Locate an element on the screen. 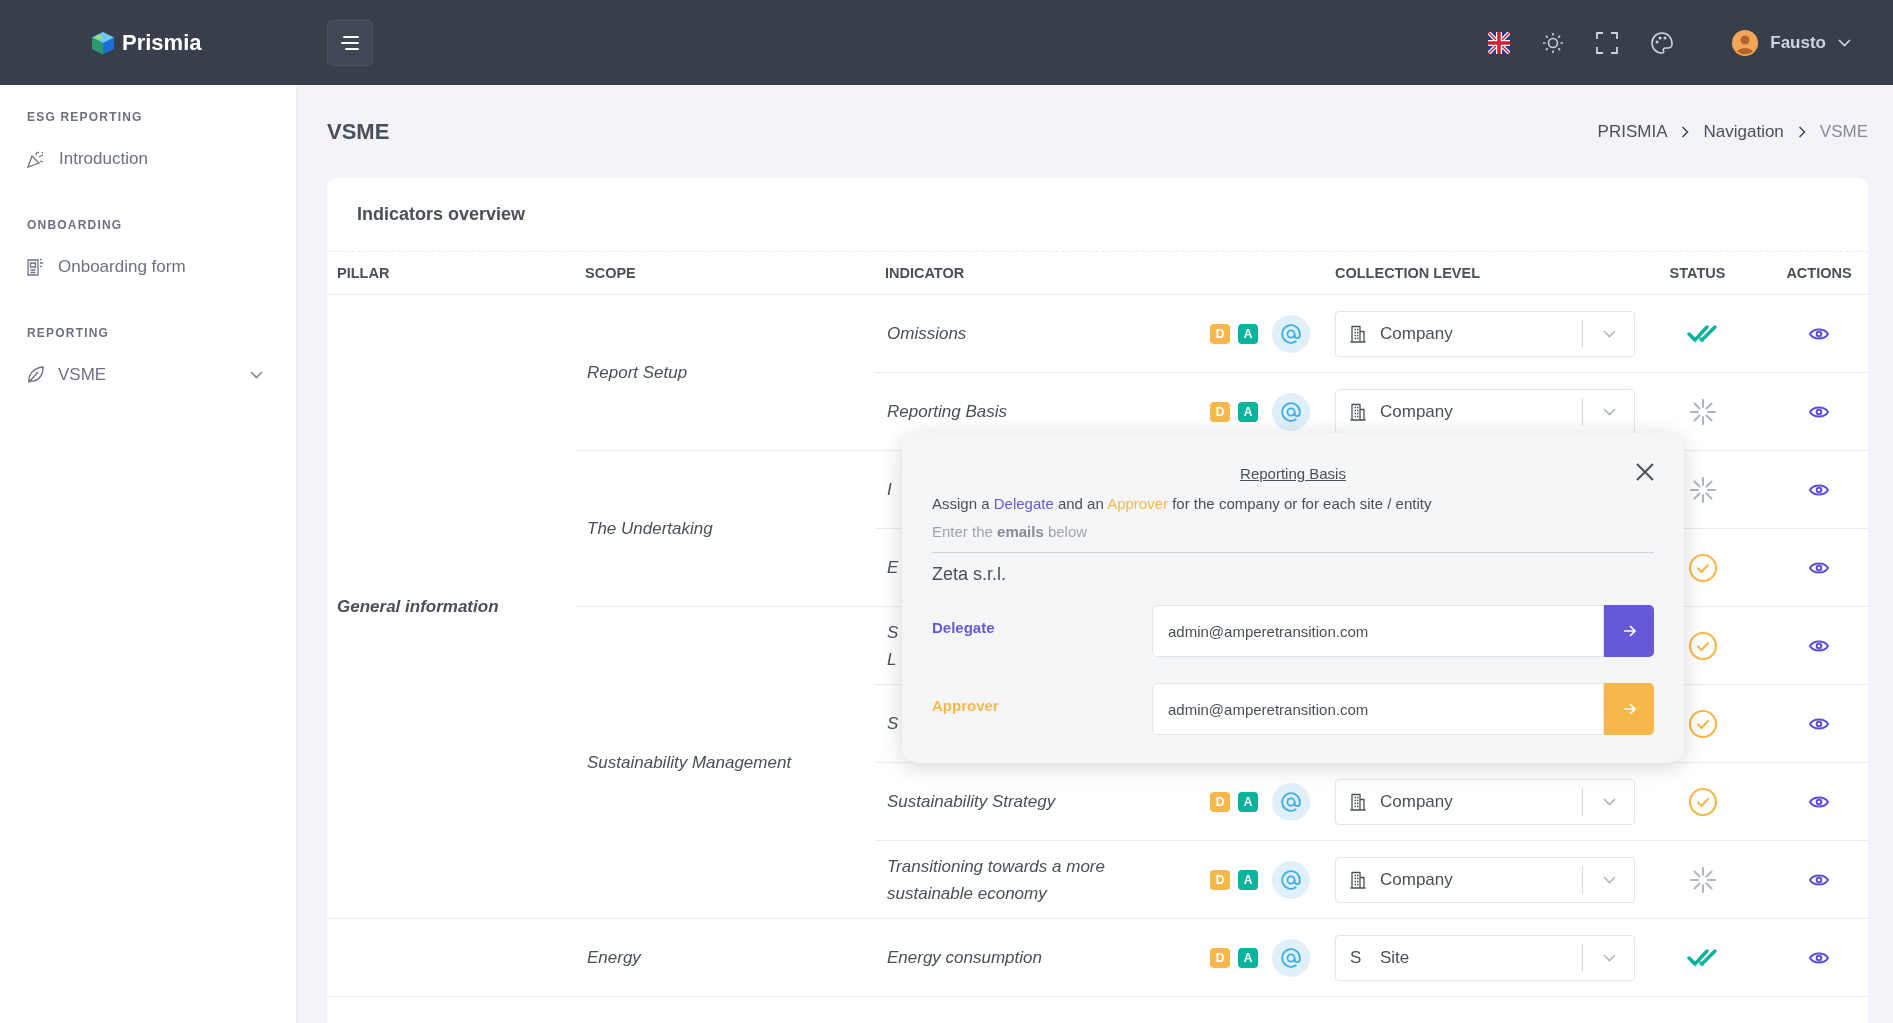  indicator-name: S is located at coordinates (893, 724).